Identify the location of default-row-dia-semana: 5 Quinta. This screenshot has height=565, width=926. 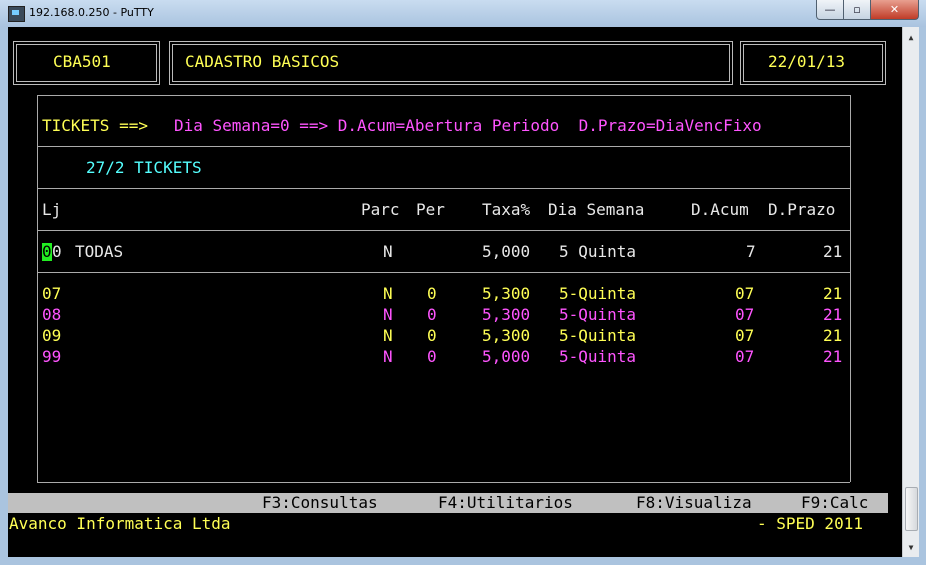
(598, 251).